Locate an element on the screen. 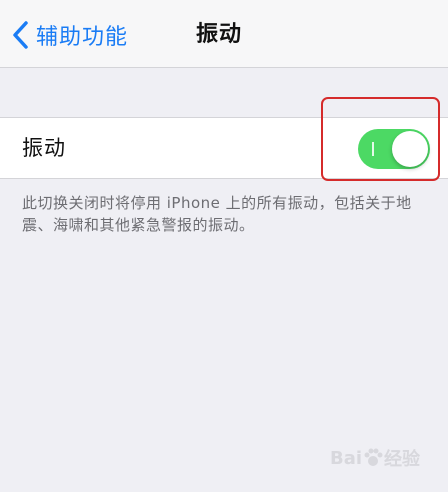  watermark-text-bai: Bai is located at coordinates (346, 458).